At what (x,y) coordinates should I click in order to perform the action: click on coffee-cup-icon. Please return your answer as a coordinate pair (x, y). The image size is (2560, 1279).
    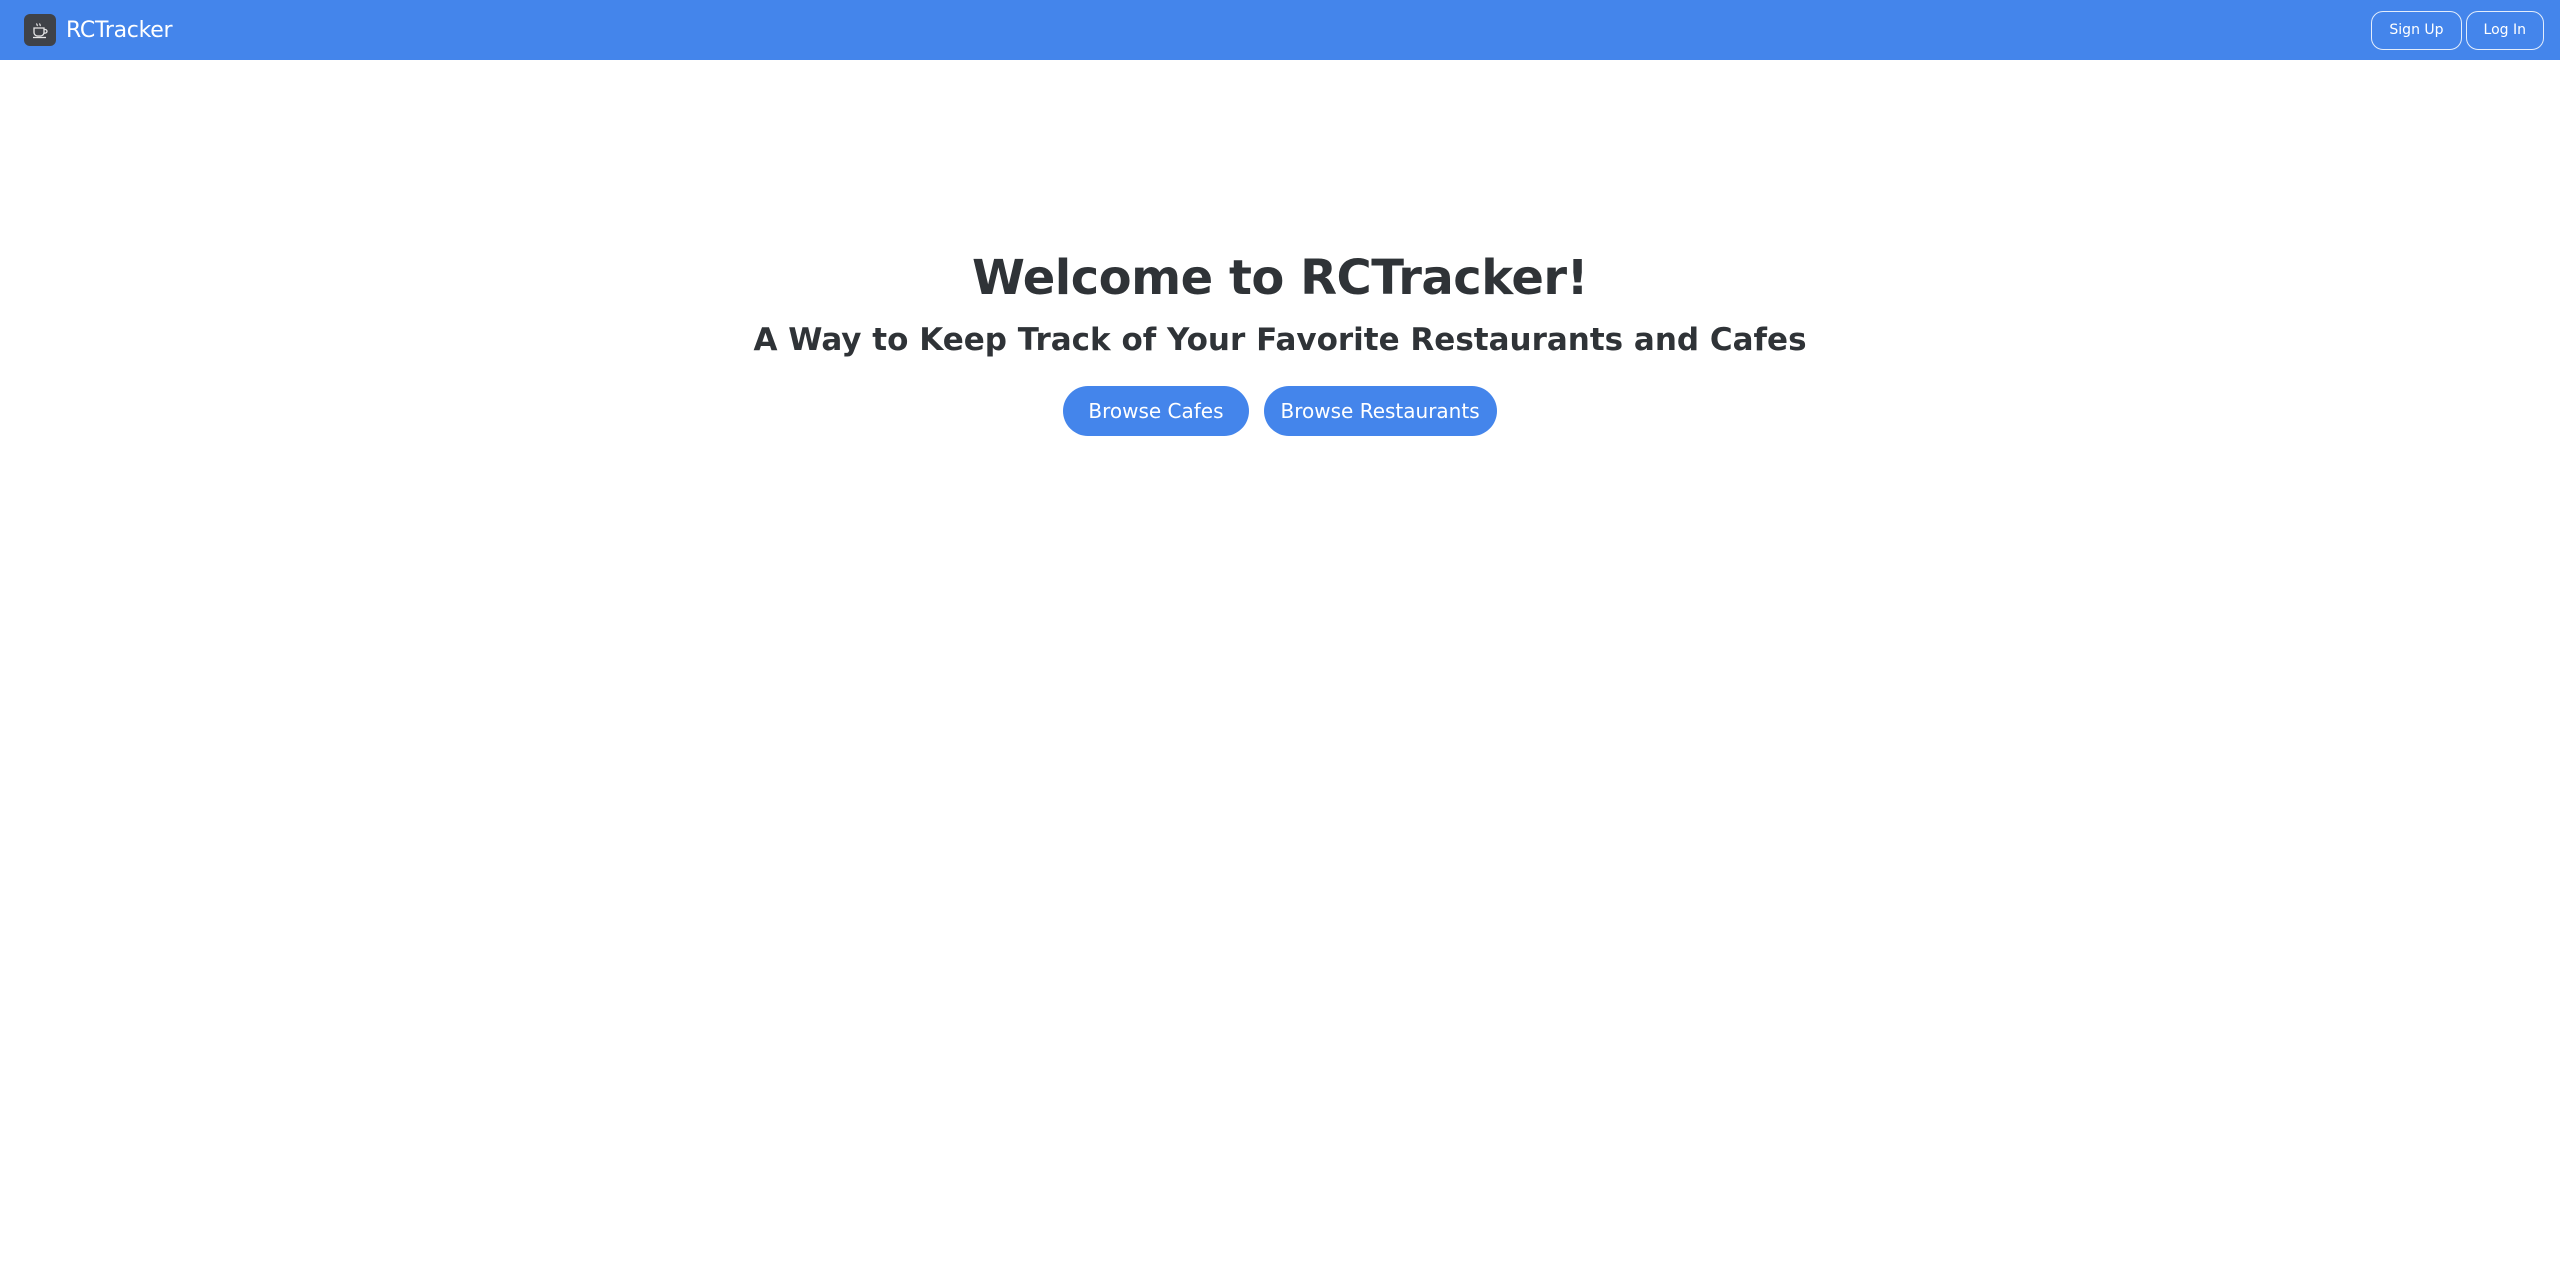
    Looking at the image, I should click on (40, 30).